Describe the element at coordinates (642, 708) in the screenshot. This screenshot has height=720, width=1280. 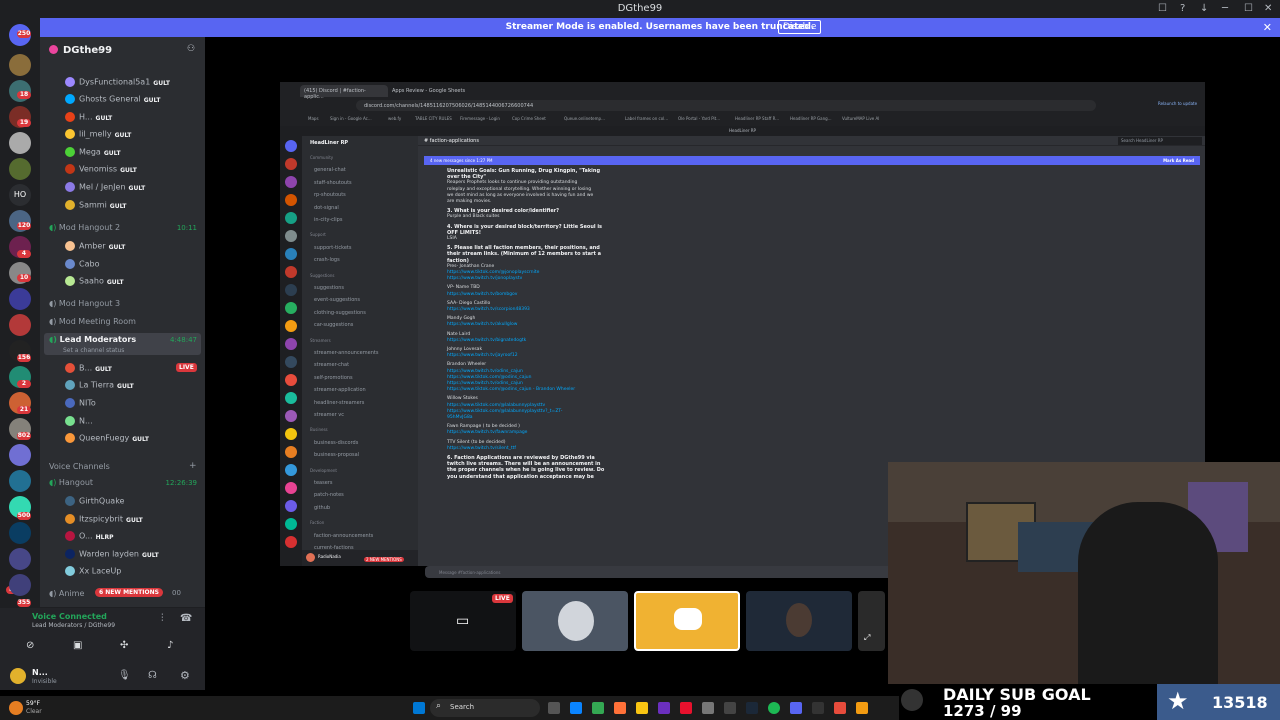
I see `file-explorer-icon` at that location.